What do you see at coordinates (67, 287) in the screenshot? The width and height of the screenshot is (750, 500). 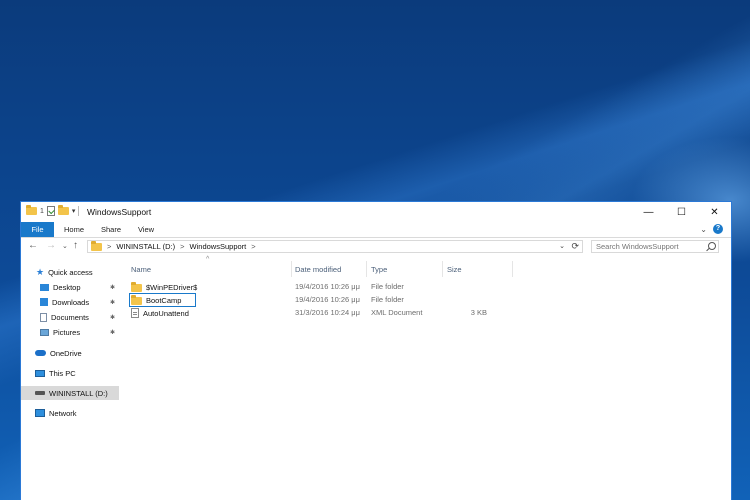 I see `sidebar-item-label: Desktop` at bounding box center [67, 287].